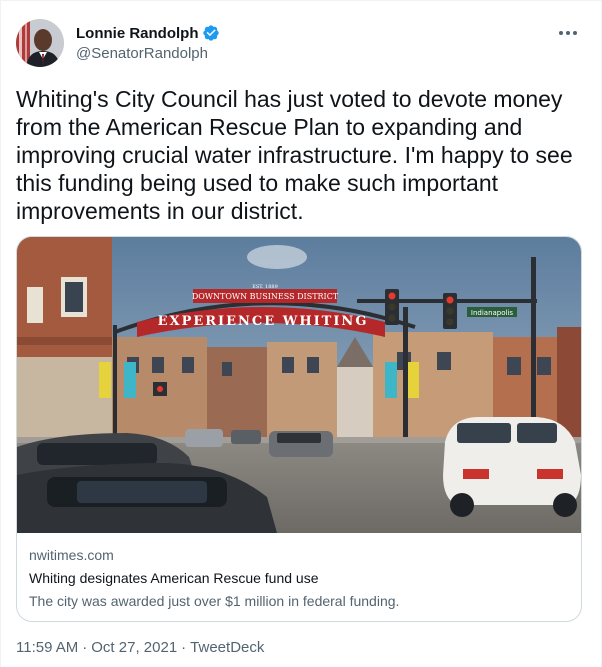 This screenshot has width=602, height=667. What do you see at coordinates (47, 647) in the screenshot?
I see `tweet-time-link: 11:59 AM` at bounding box center [47, 647].